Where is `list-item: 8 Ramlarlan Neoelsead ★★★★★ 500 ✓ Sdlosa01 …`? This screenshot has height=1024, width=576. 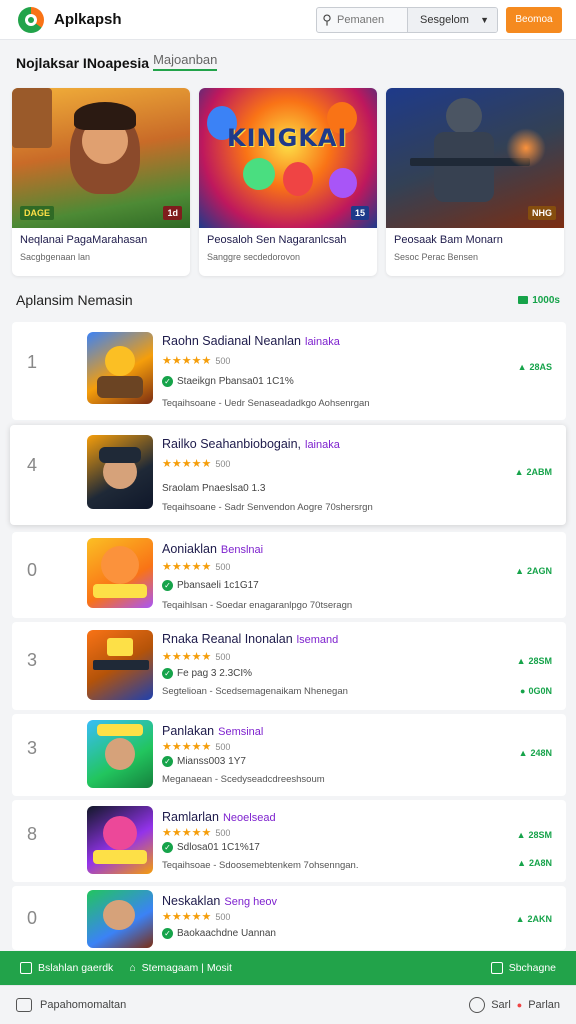 list-item: 8 Ramlarlan Neoelsead ★★★★★ 500 ✓ Sdlosa01 … is located at coordinates (289, 841).